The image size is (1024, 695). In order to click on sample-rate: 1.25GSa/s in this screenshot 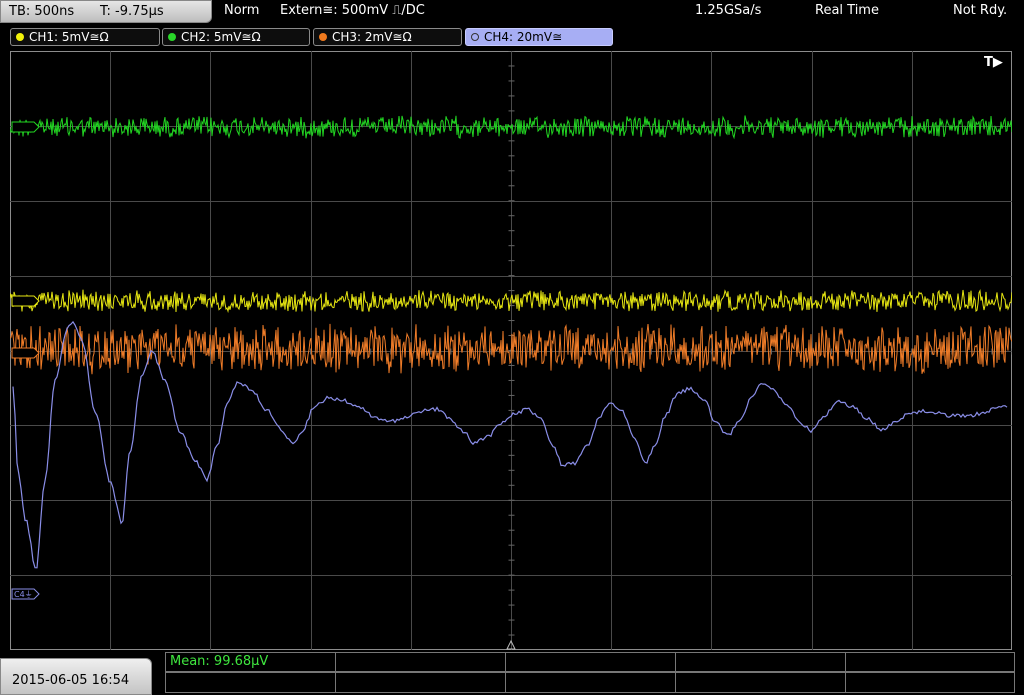, I will do `click(728, 10)`.